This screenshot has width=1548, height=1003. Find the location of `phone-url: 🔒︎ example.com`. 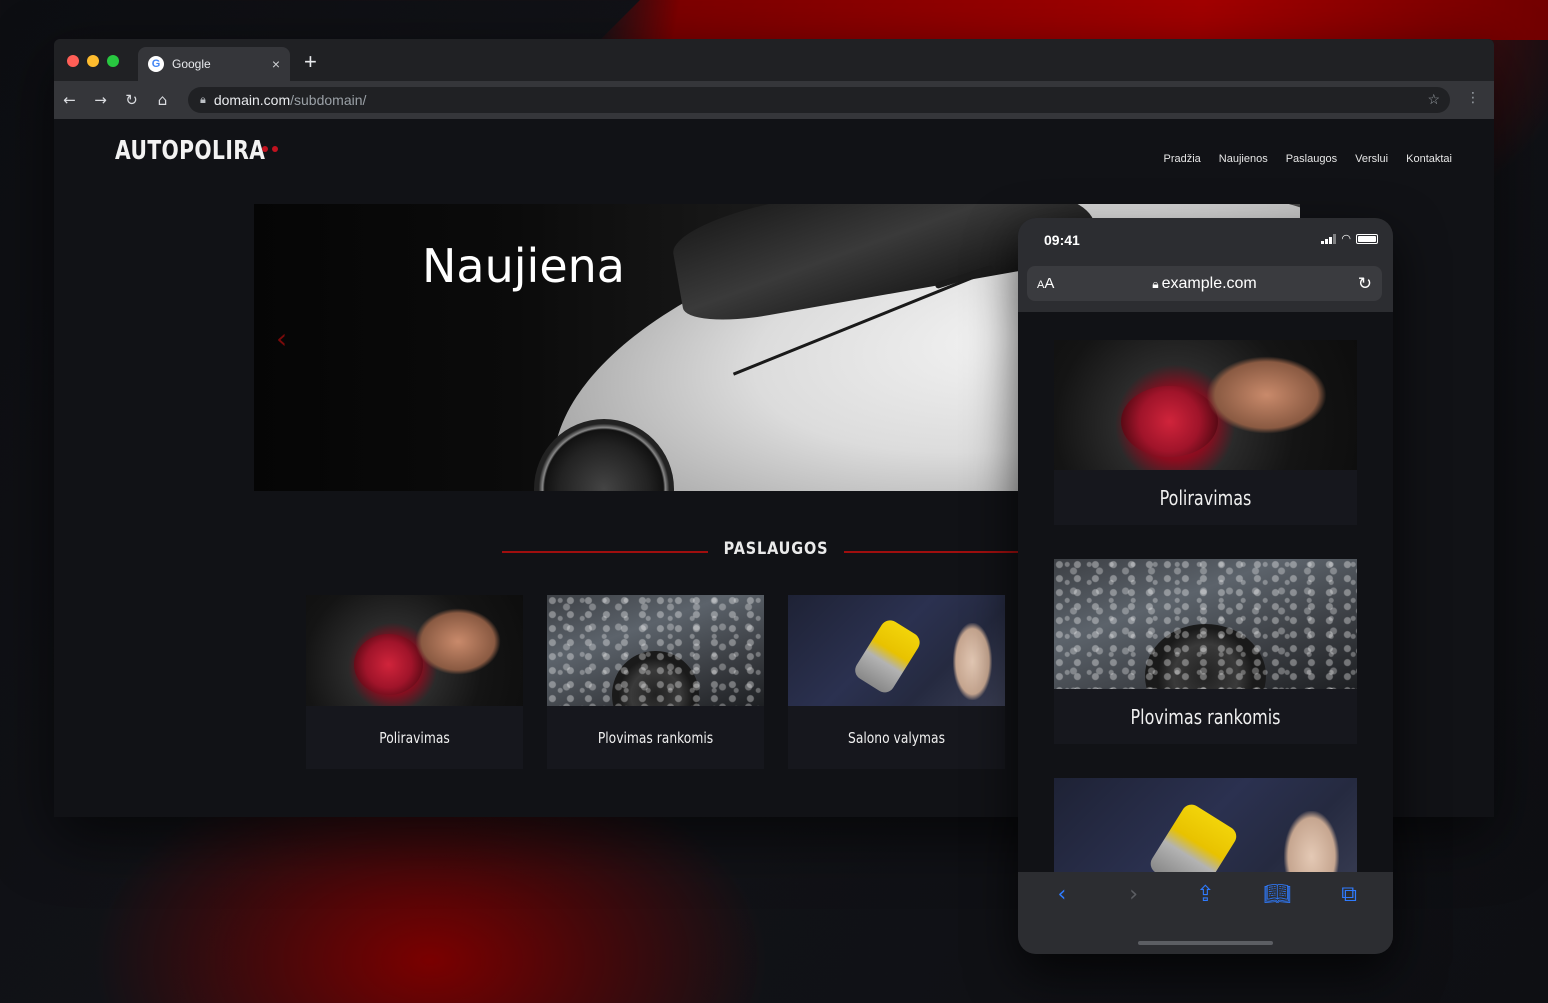

phone-url: 🔒︎ example.com is located at coordinates (1204, 284).